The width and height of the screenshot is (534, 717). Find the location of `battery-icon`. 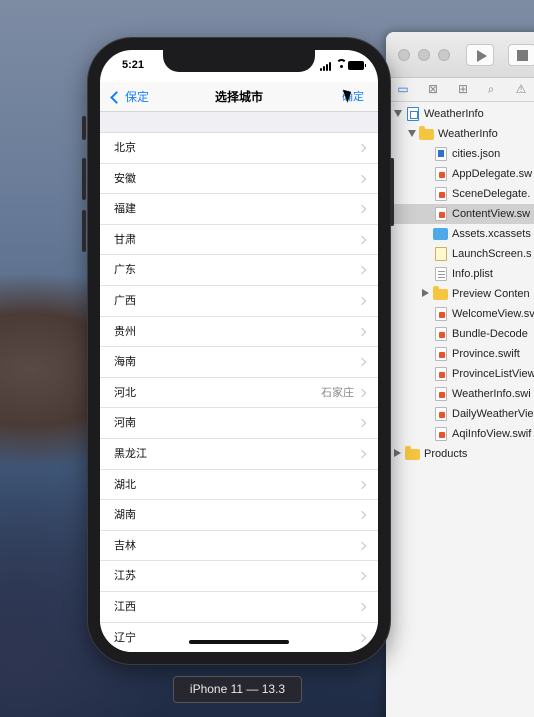

battery-icon is located at coordinates (357, 65).